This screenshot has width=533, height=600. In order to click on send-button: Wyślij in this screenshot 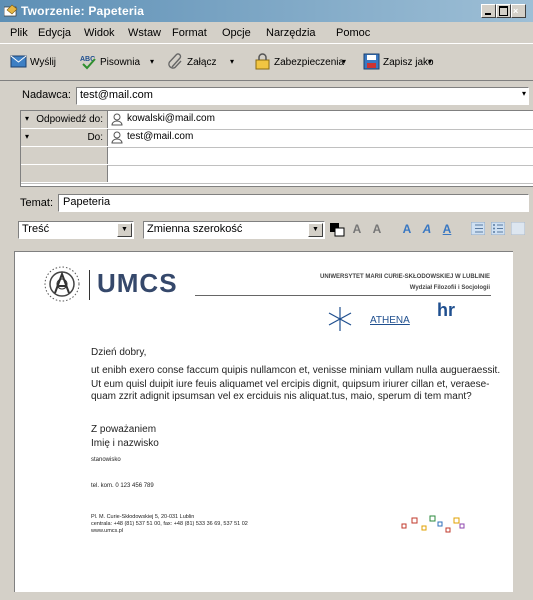, I will do `click(38, 62)`.